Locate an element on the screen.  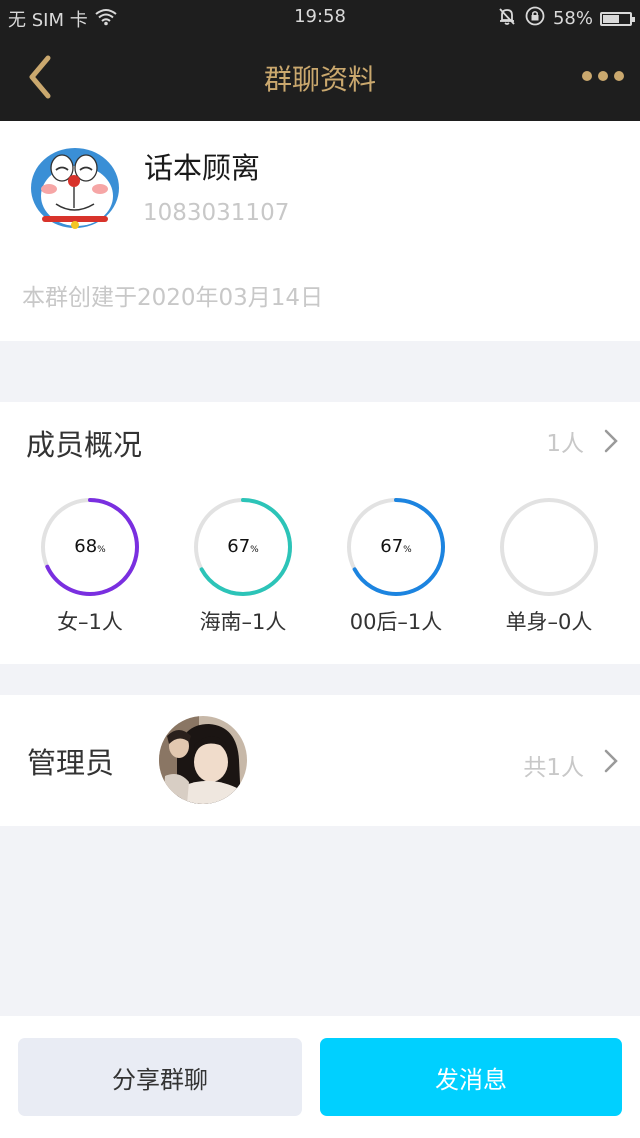
age-stat-ring: 67% is located at coordinates (396, 547).